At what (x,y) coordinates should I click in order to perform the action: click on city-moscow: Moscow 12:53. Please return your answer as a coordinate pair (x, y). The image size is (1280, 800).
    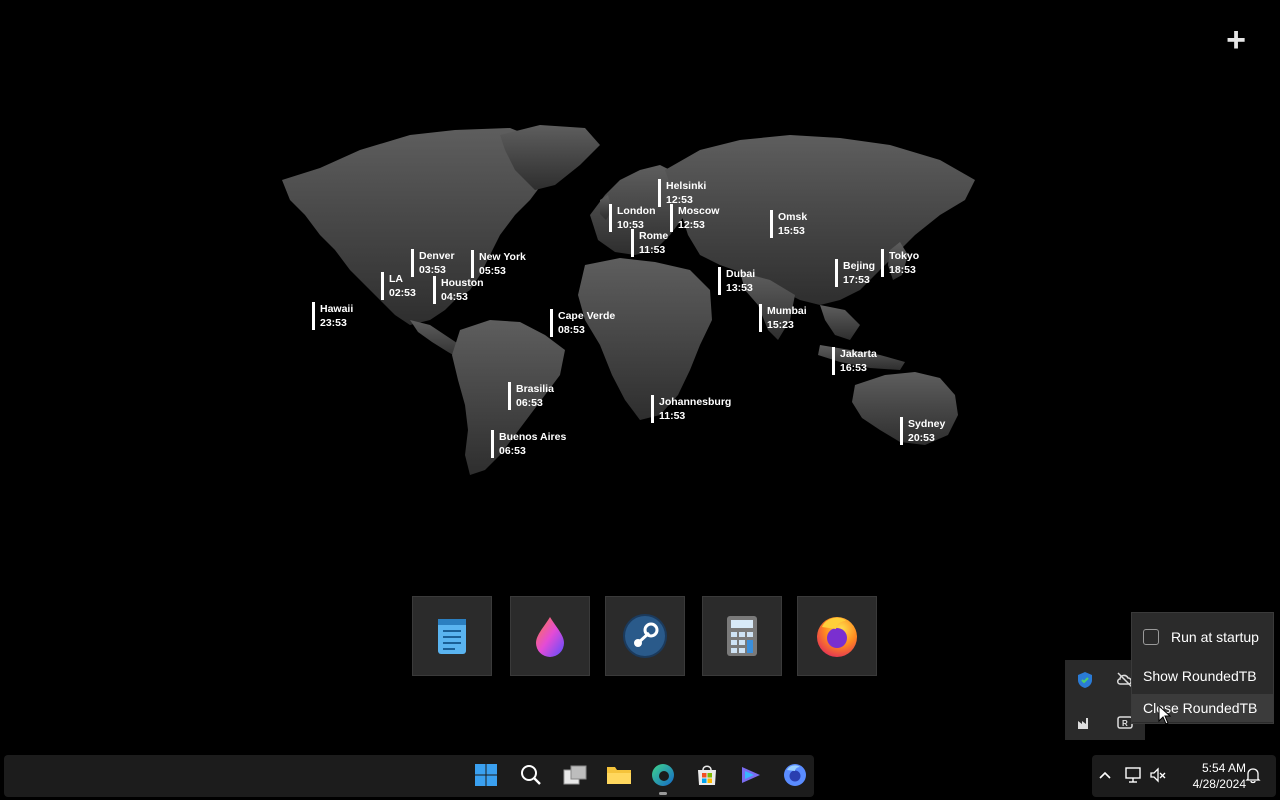
    Looking at the image, I should click on (694, 218).